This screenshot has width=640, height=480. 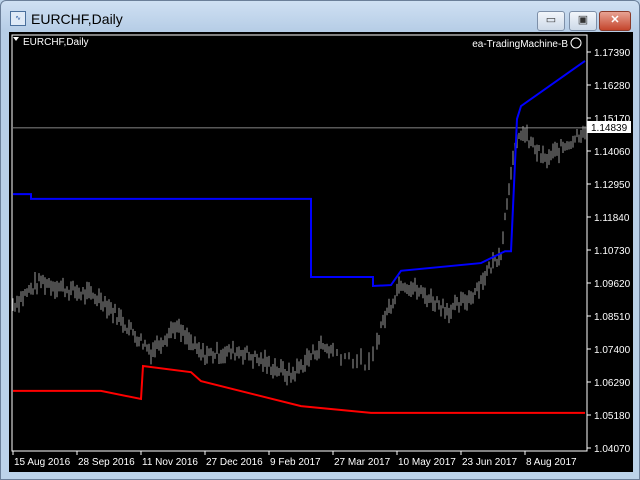 What do you see at coordinates (520, 44) in the screenshot?
I see `expert-label: ea-TradingMachine-B` at bounding box center [520, 44].